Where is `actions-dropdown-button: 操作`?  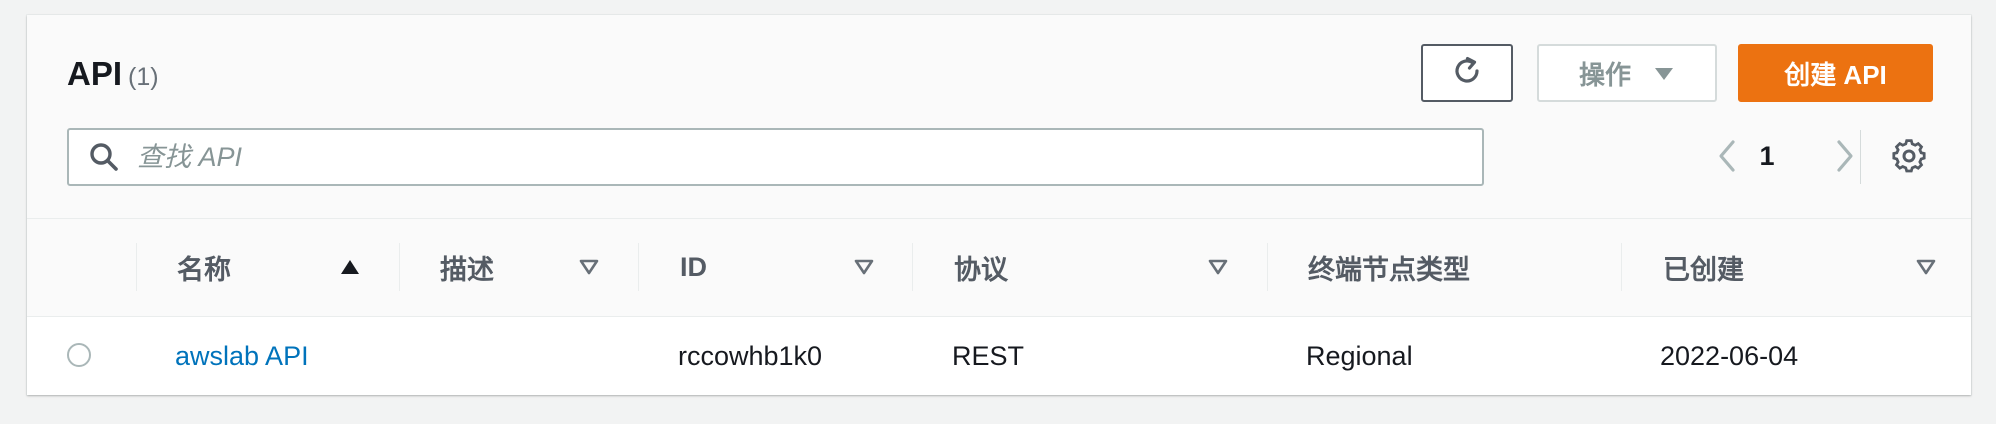
actions-dropdown-button: 操作 is located at coordinates (1627, 73).